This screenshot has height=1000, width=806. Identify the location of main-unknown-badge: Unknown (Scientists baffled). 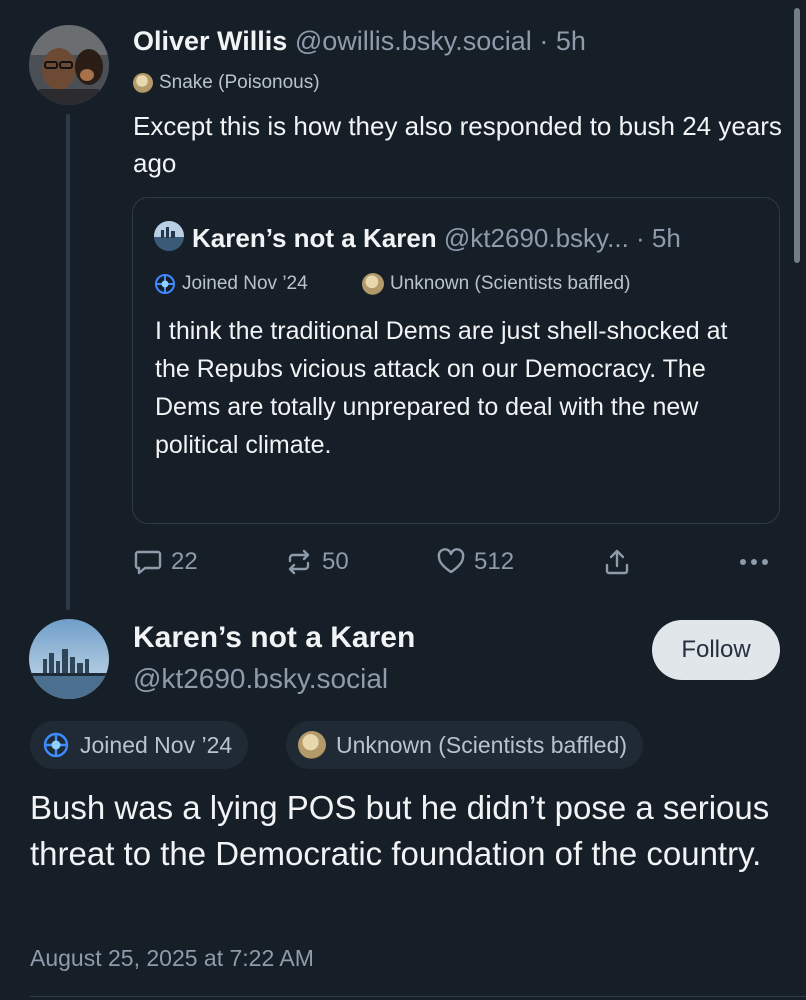
(465, 745).